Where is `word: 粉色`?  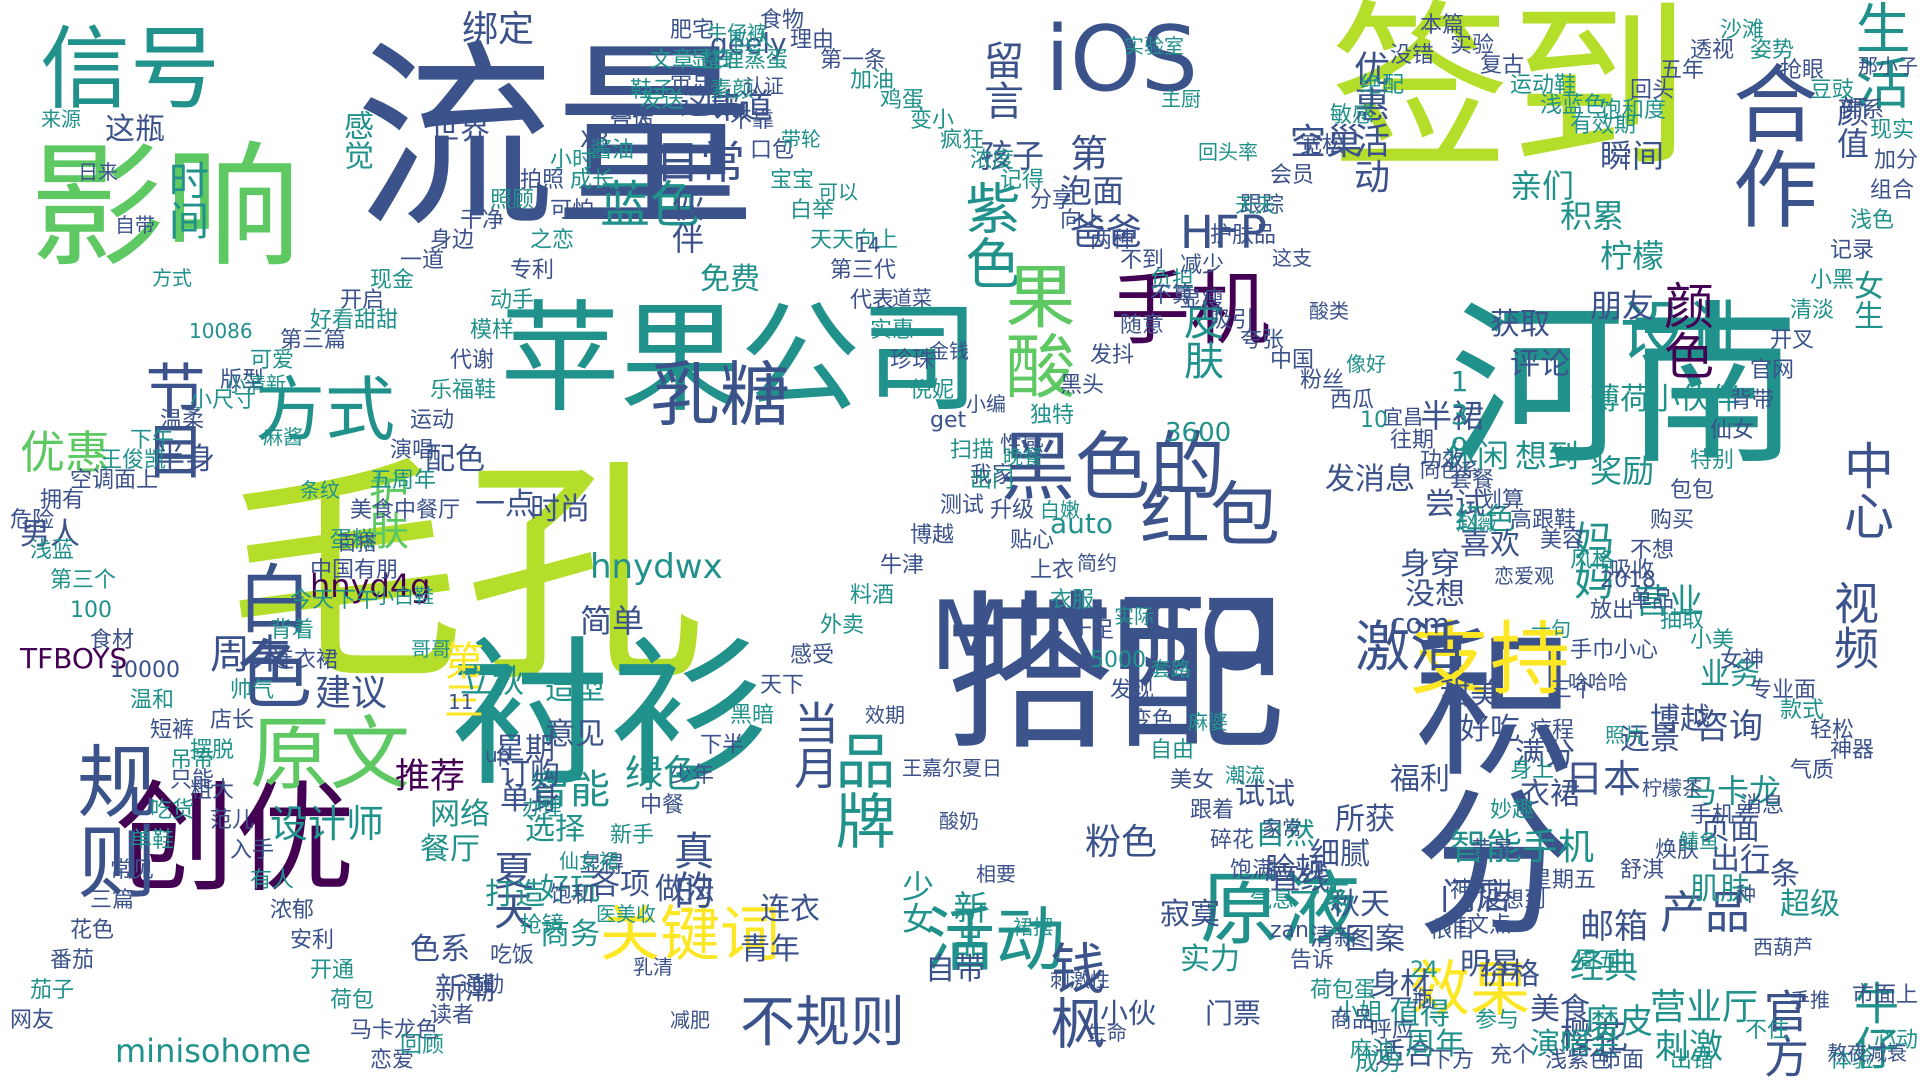
word: 粉色 is located at coordinates (1121, 842).